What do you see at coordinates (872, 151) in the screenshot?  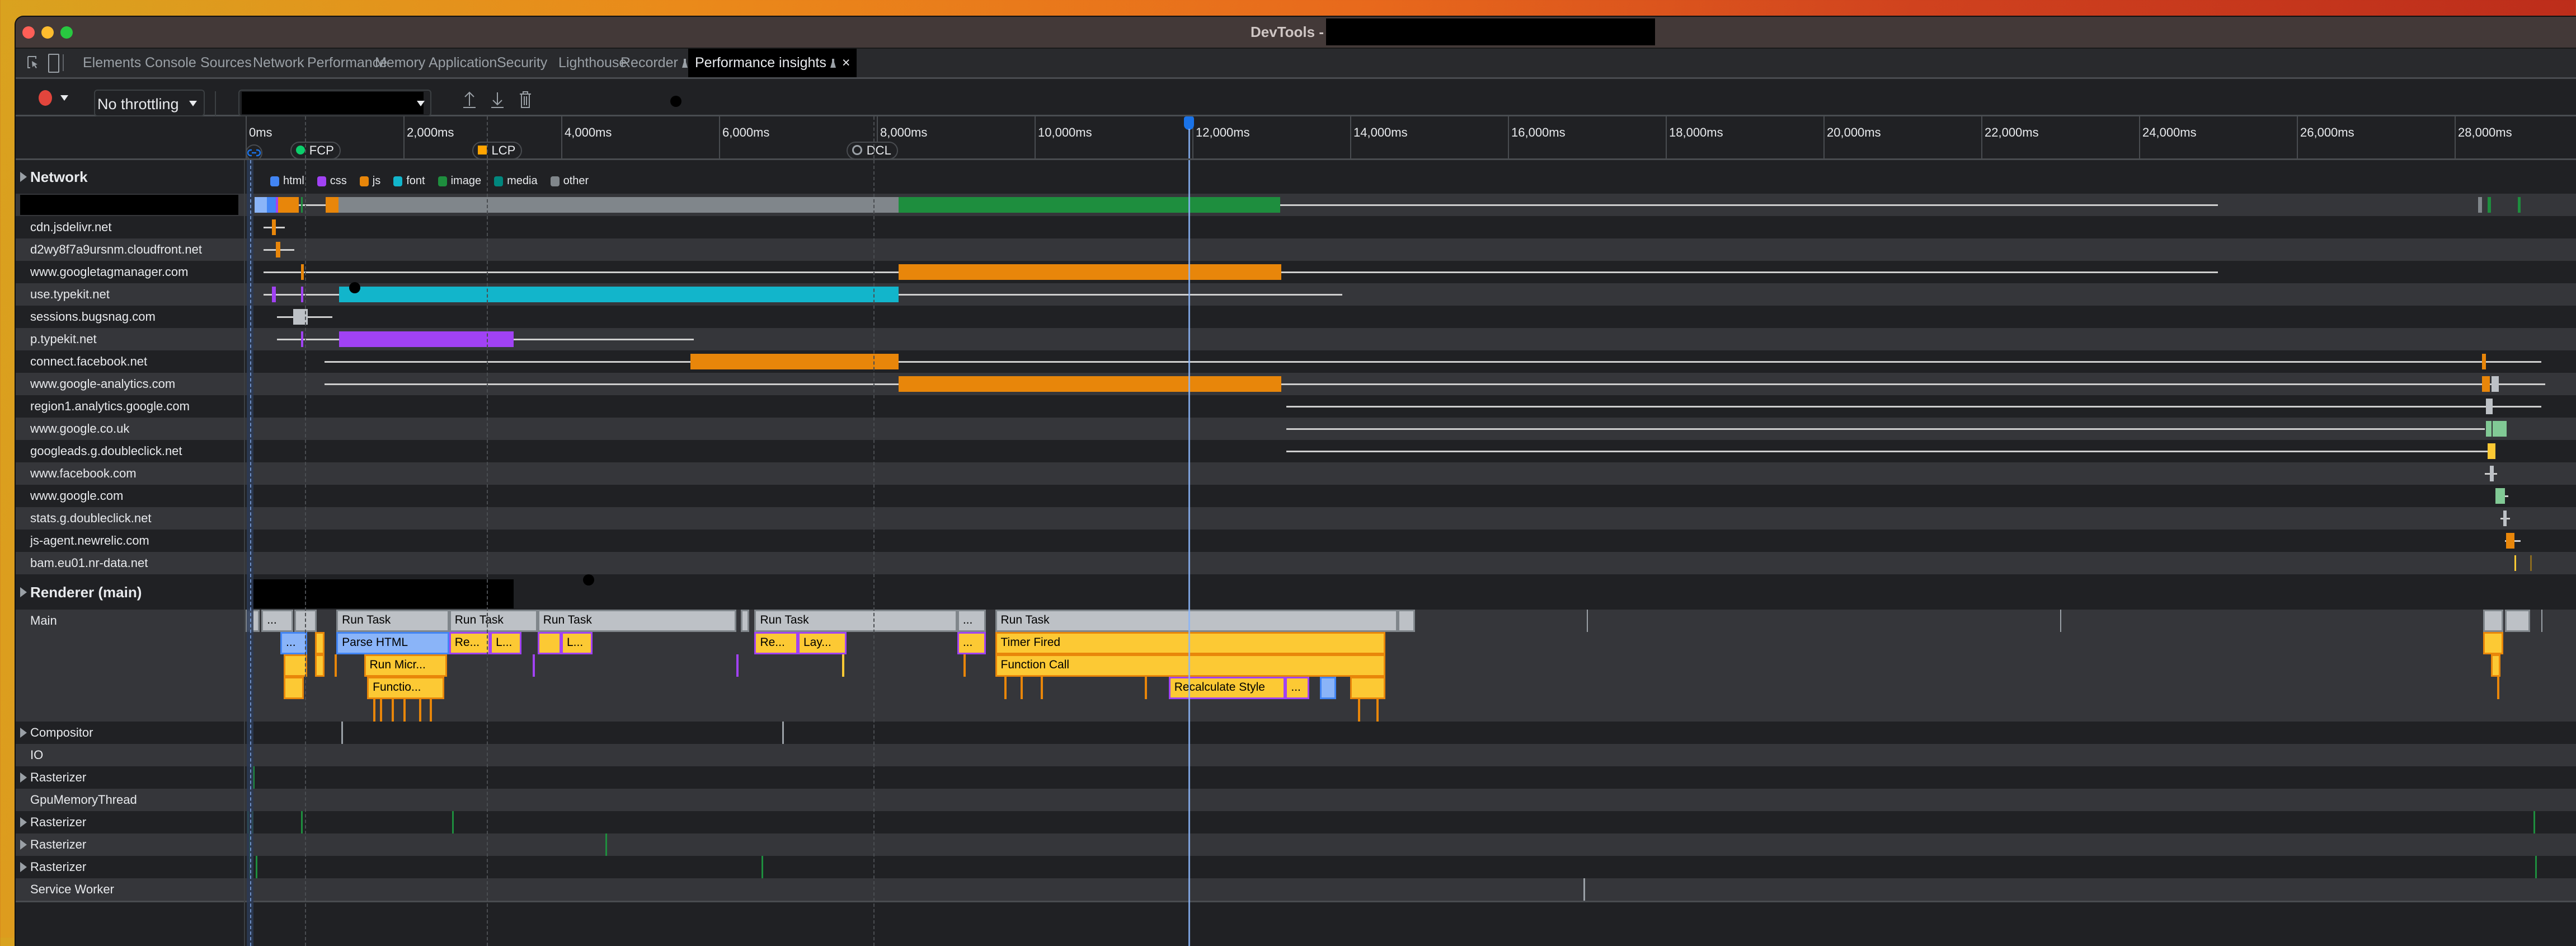 I see `marker-dcl: DCL` at bounding box center [872, 151].